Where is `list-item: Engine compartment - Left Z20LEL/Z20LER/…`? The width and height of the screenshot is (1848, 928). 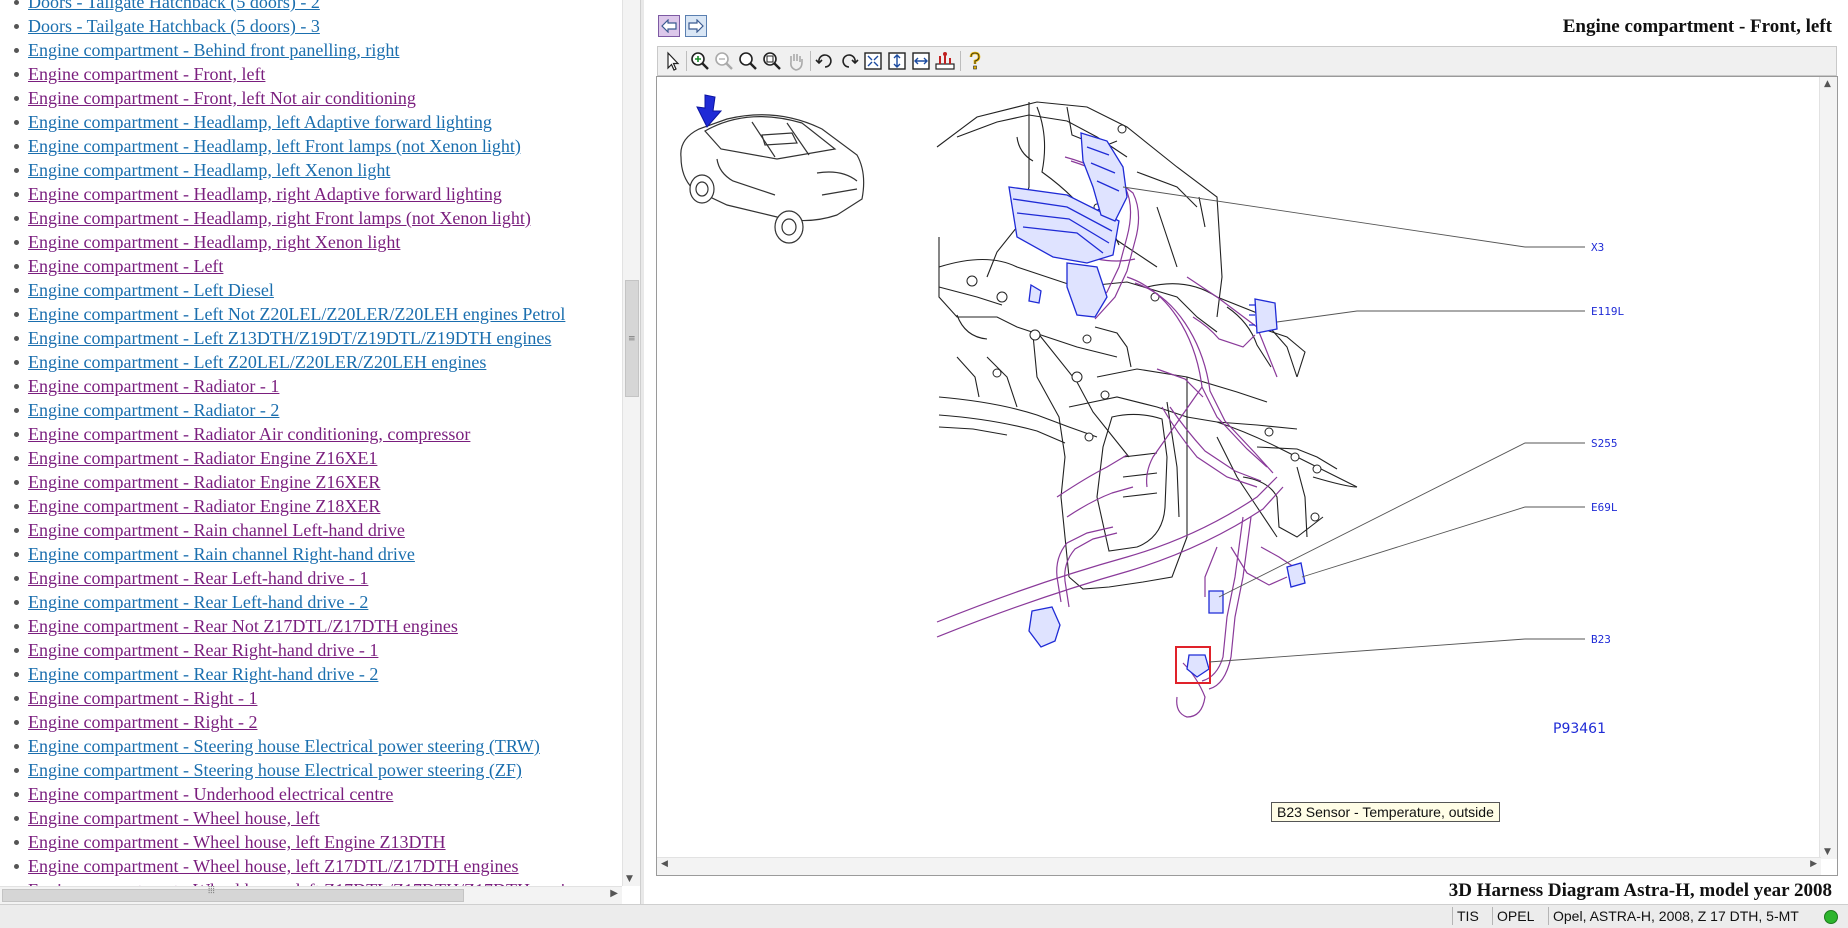 list-item: Engine compartment - Left Z20LEL/Z20LER/… is located at coordinates (310, 362).